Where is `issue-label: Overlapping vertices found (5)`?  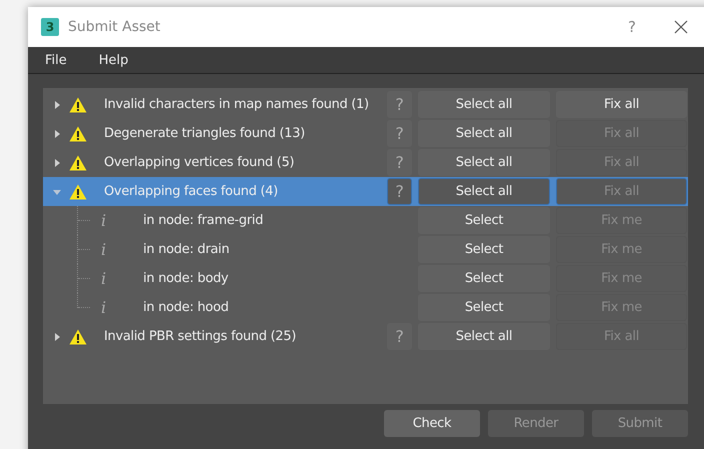 issue-label: Overlapping vertices found (5) is located at coordinates (199, 162).